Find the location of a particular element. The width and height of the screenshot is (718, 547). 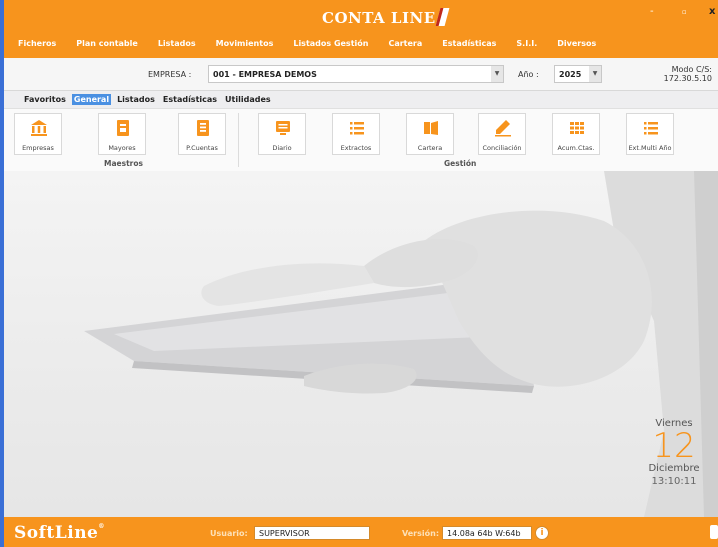

usuario-value: SUPERVISOR is located at coordinates (284, 533).